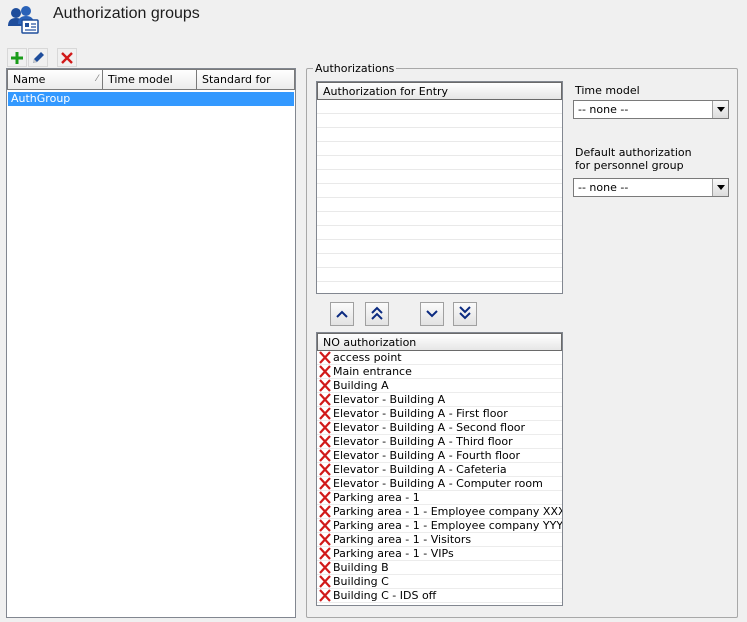 The width and height of the screenshot is (747, 622). What do you see at coordinates (23, 20) in the screenshot?
I see `users-card-icon` at bounding box center [23, 20].